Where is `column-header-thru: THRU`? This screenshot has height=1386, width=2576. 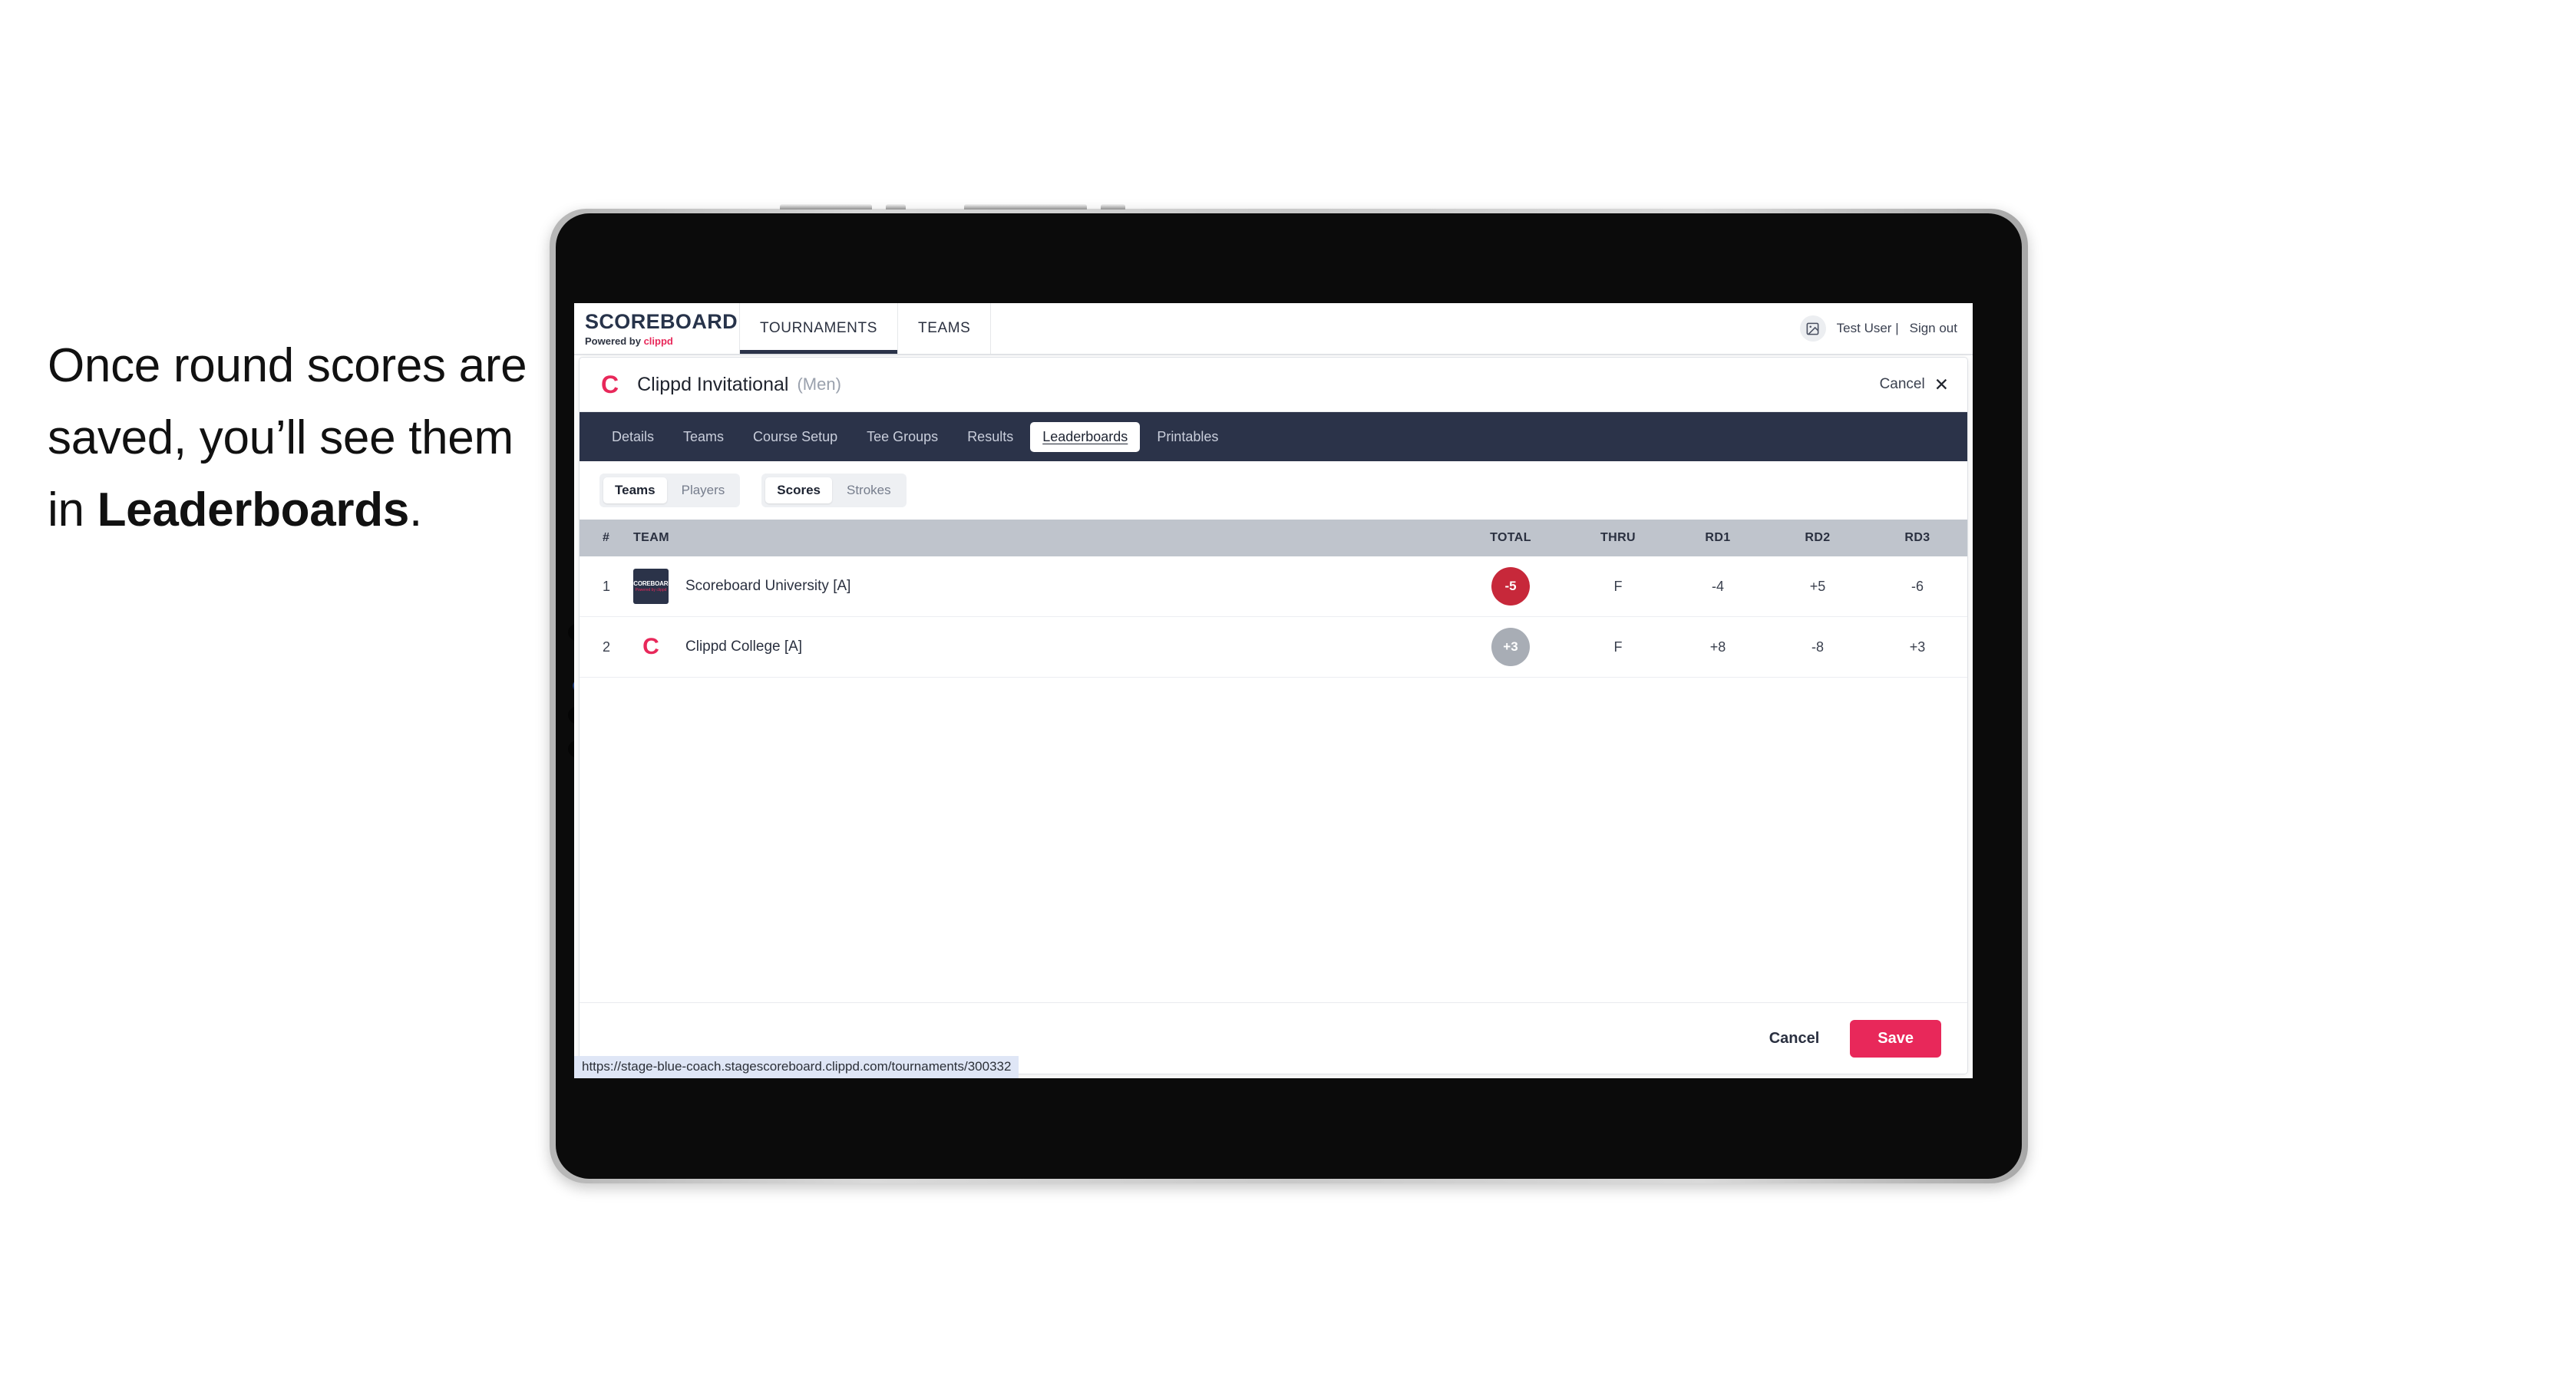 column-header-thru: THRU is located at coordinates (1618, 537).